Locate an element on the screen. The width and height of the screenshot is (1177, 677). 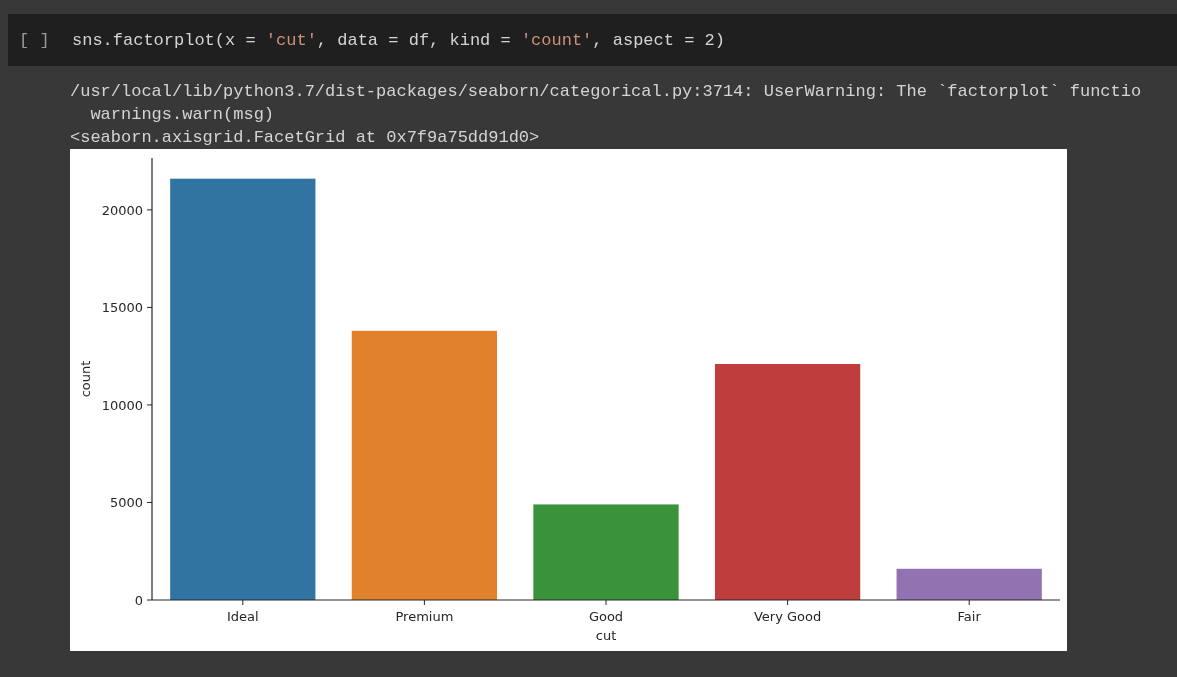
y-tick-label: 15000 is located at coordinates (122, 308).